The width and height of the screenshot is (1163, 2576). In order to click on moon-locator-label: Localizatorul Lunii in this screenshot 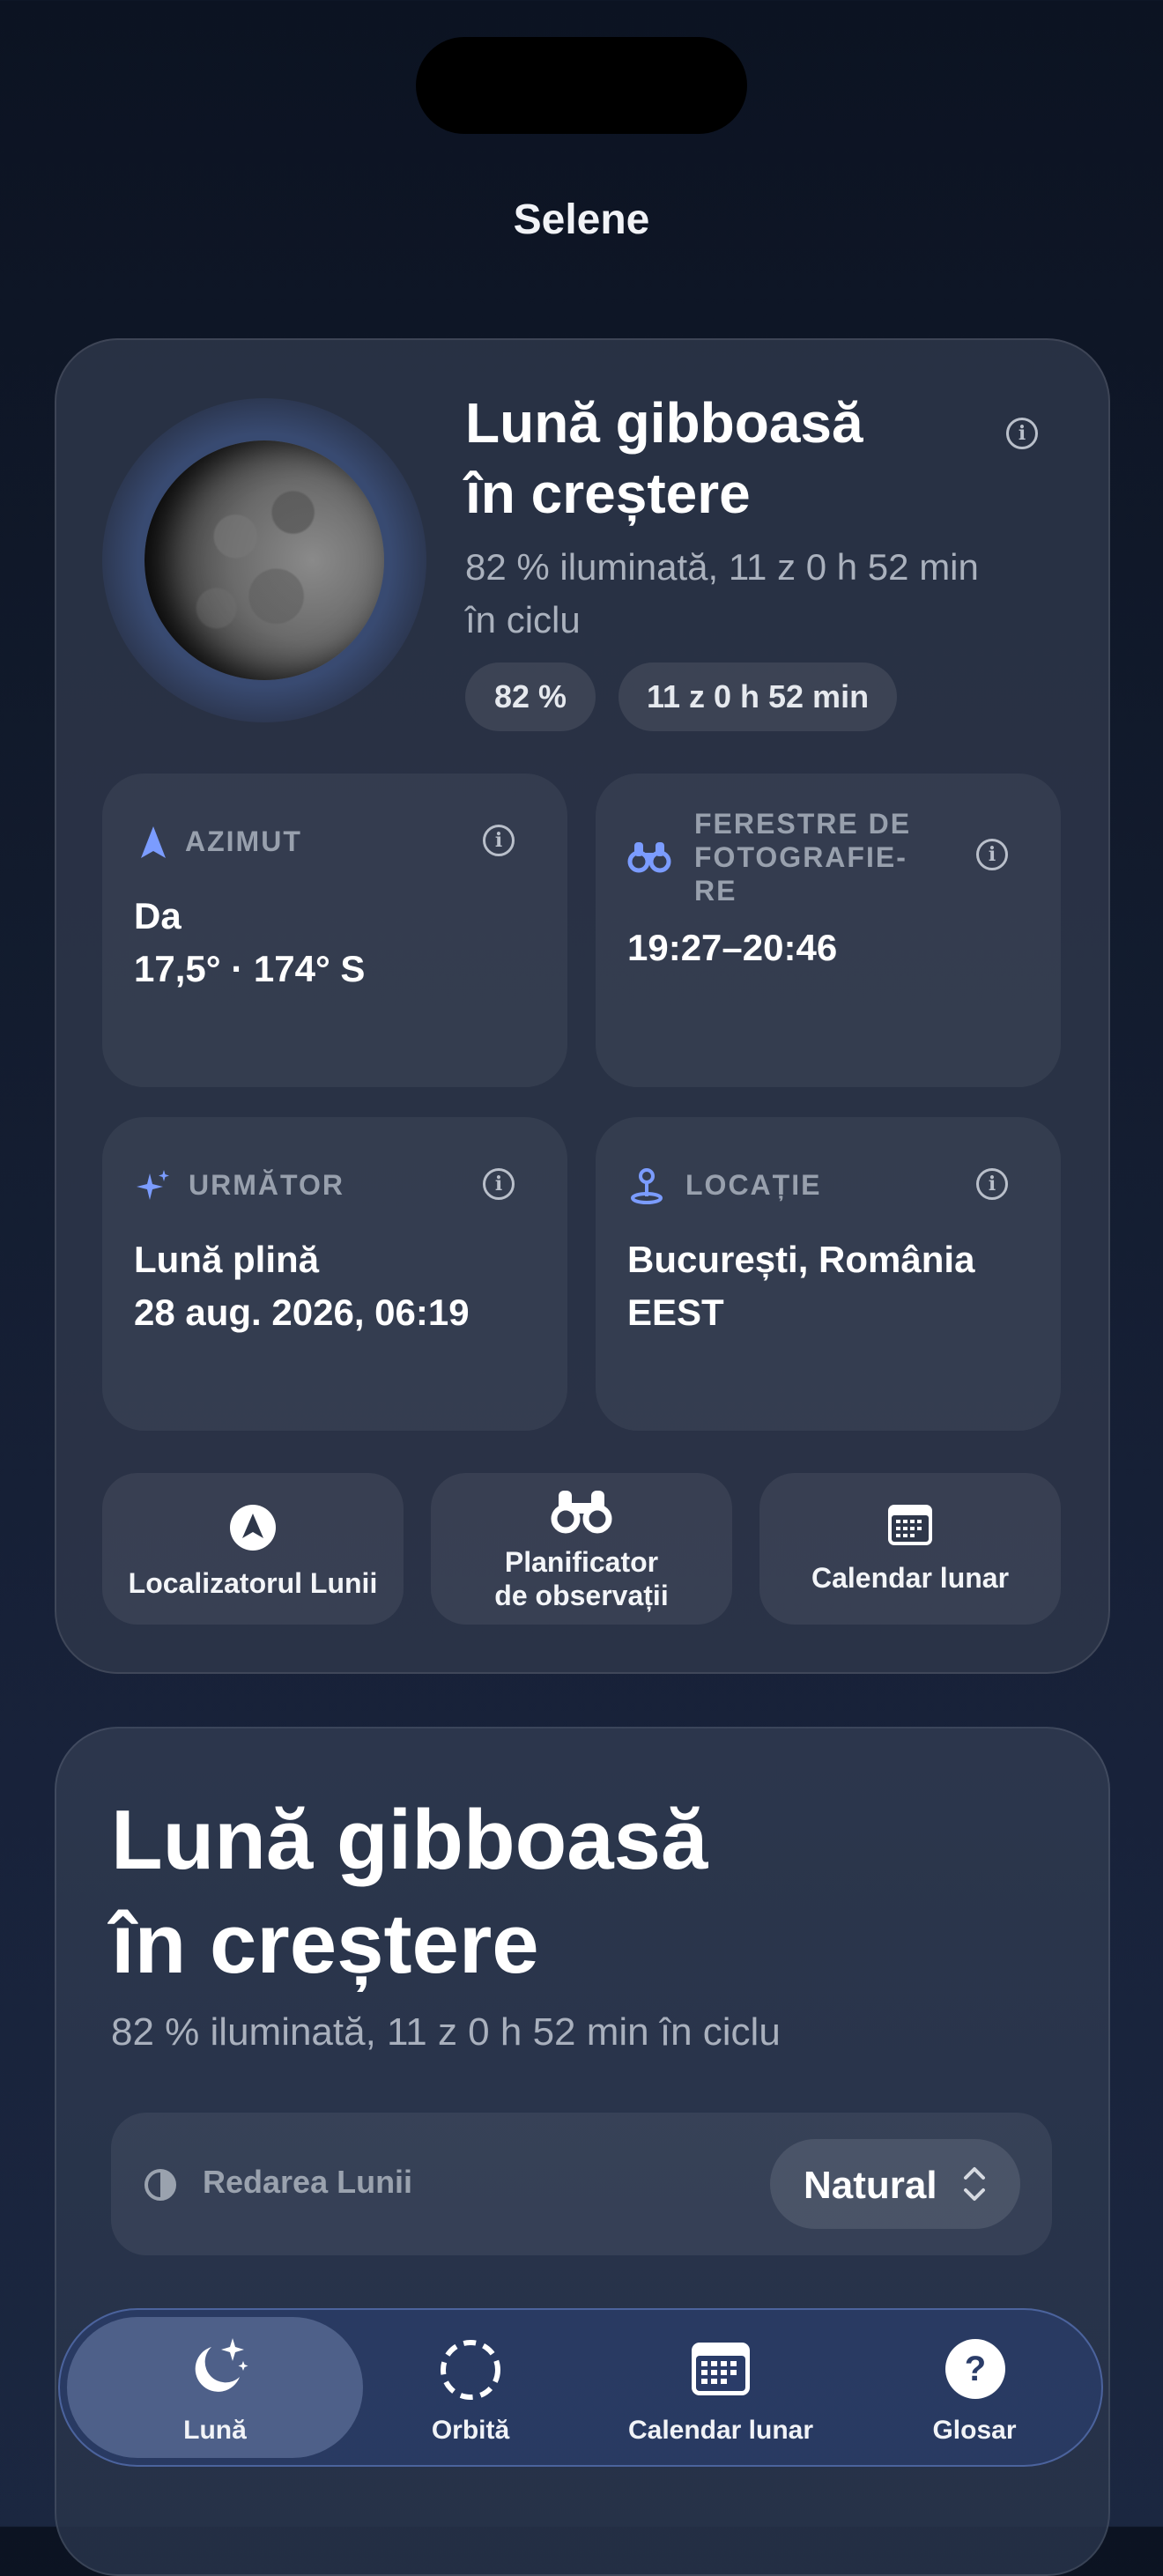, I will do `click(253, 1583)`.